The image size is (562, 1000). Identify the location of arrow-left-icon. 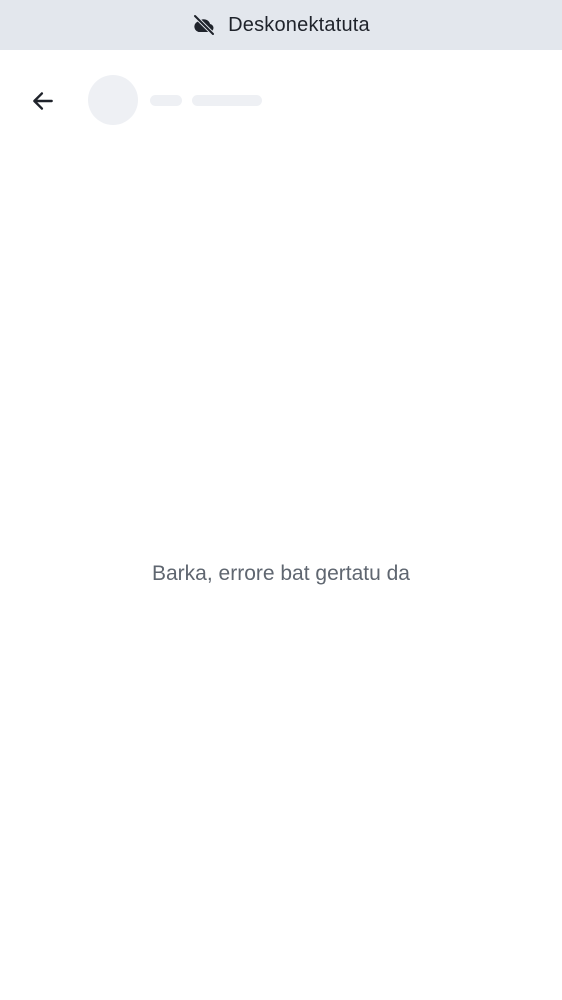
(43, 101).